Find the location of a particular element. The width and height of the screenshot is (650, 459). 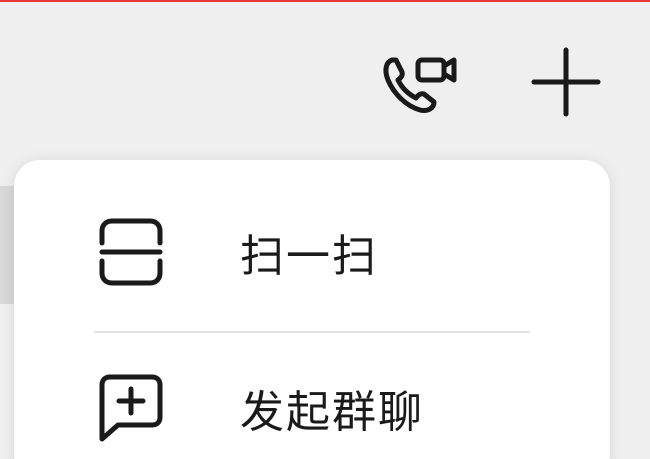

menu-divider is located at coordinates (312, 332).